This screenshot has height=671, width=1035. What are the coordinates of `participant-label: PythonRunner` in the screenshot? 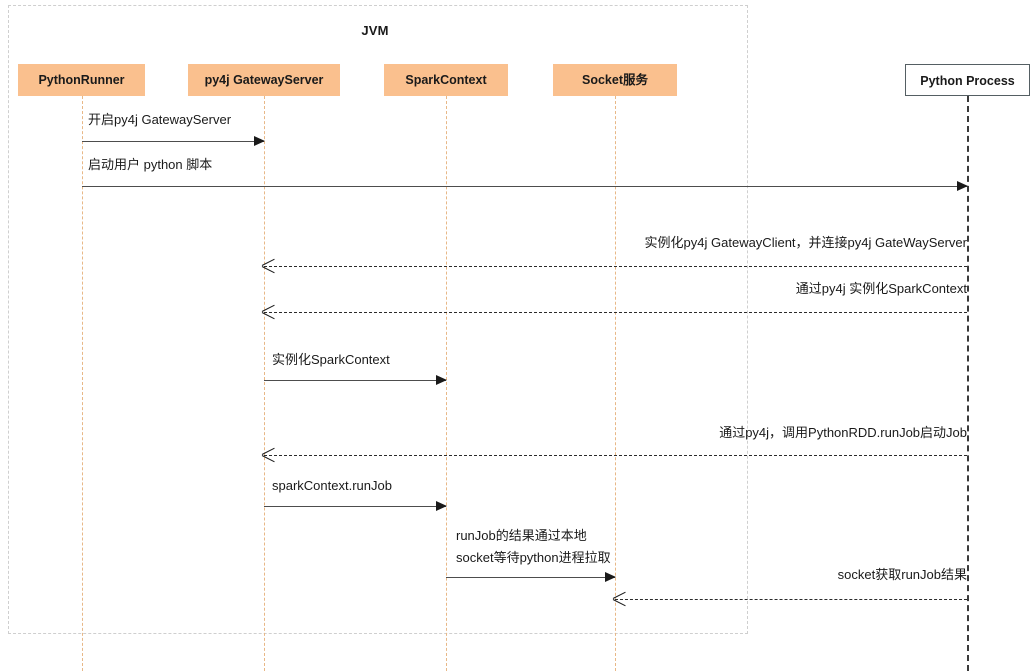 It's located at (81, 80).